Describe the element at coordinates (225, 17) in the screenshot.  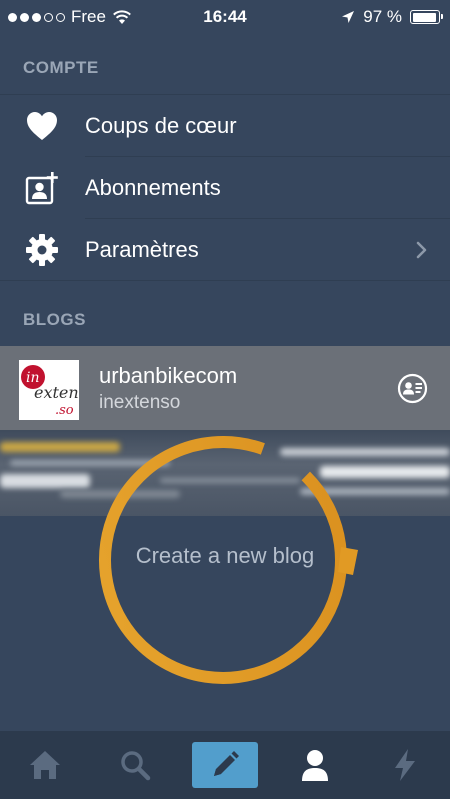
I see `status-bar: Free 16:44 97 %` at that location.